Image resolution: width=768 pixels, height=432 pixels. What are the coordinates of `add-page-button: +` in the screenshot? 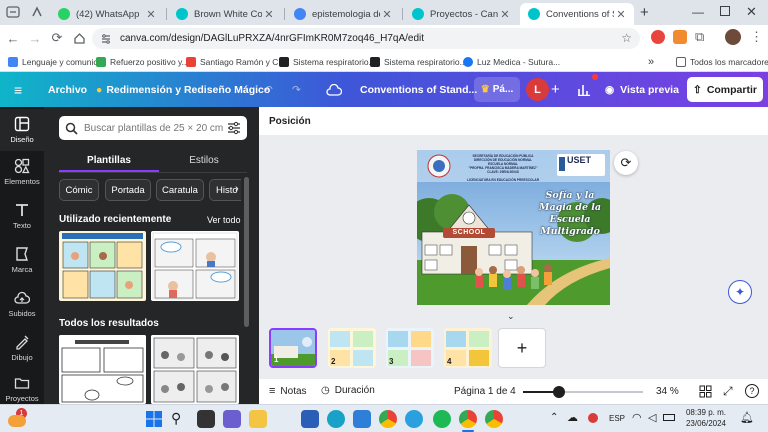 It's located at (522, 348).